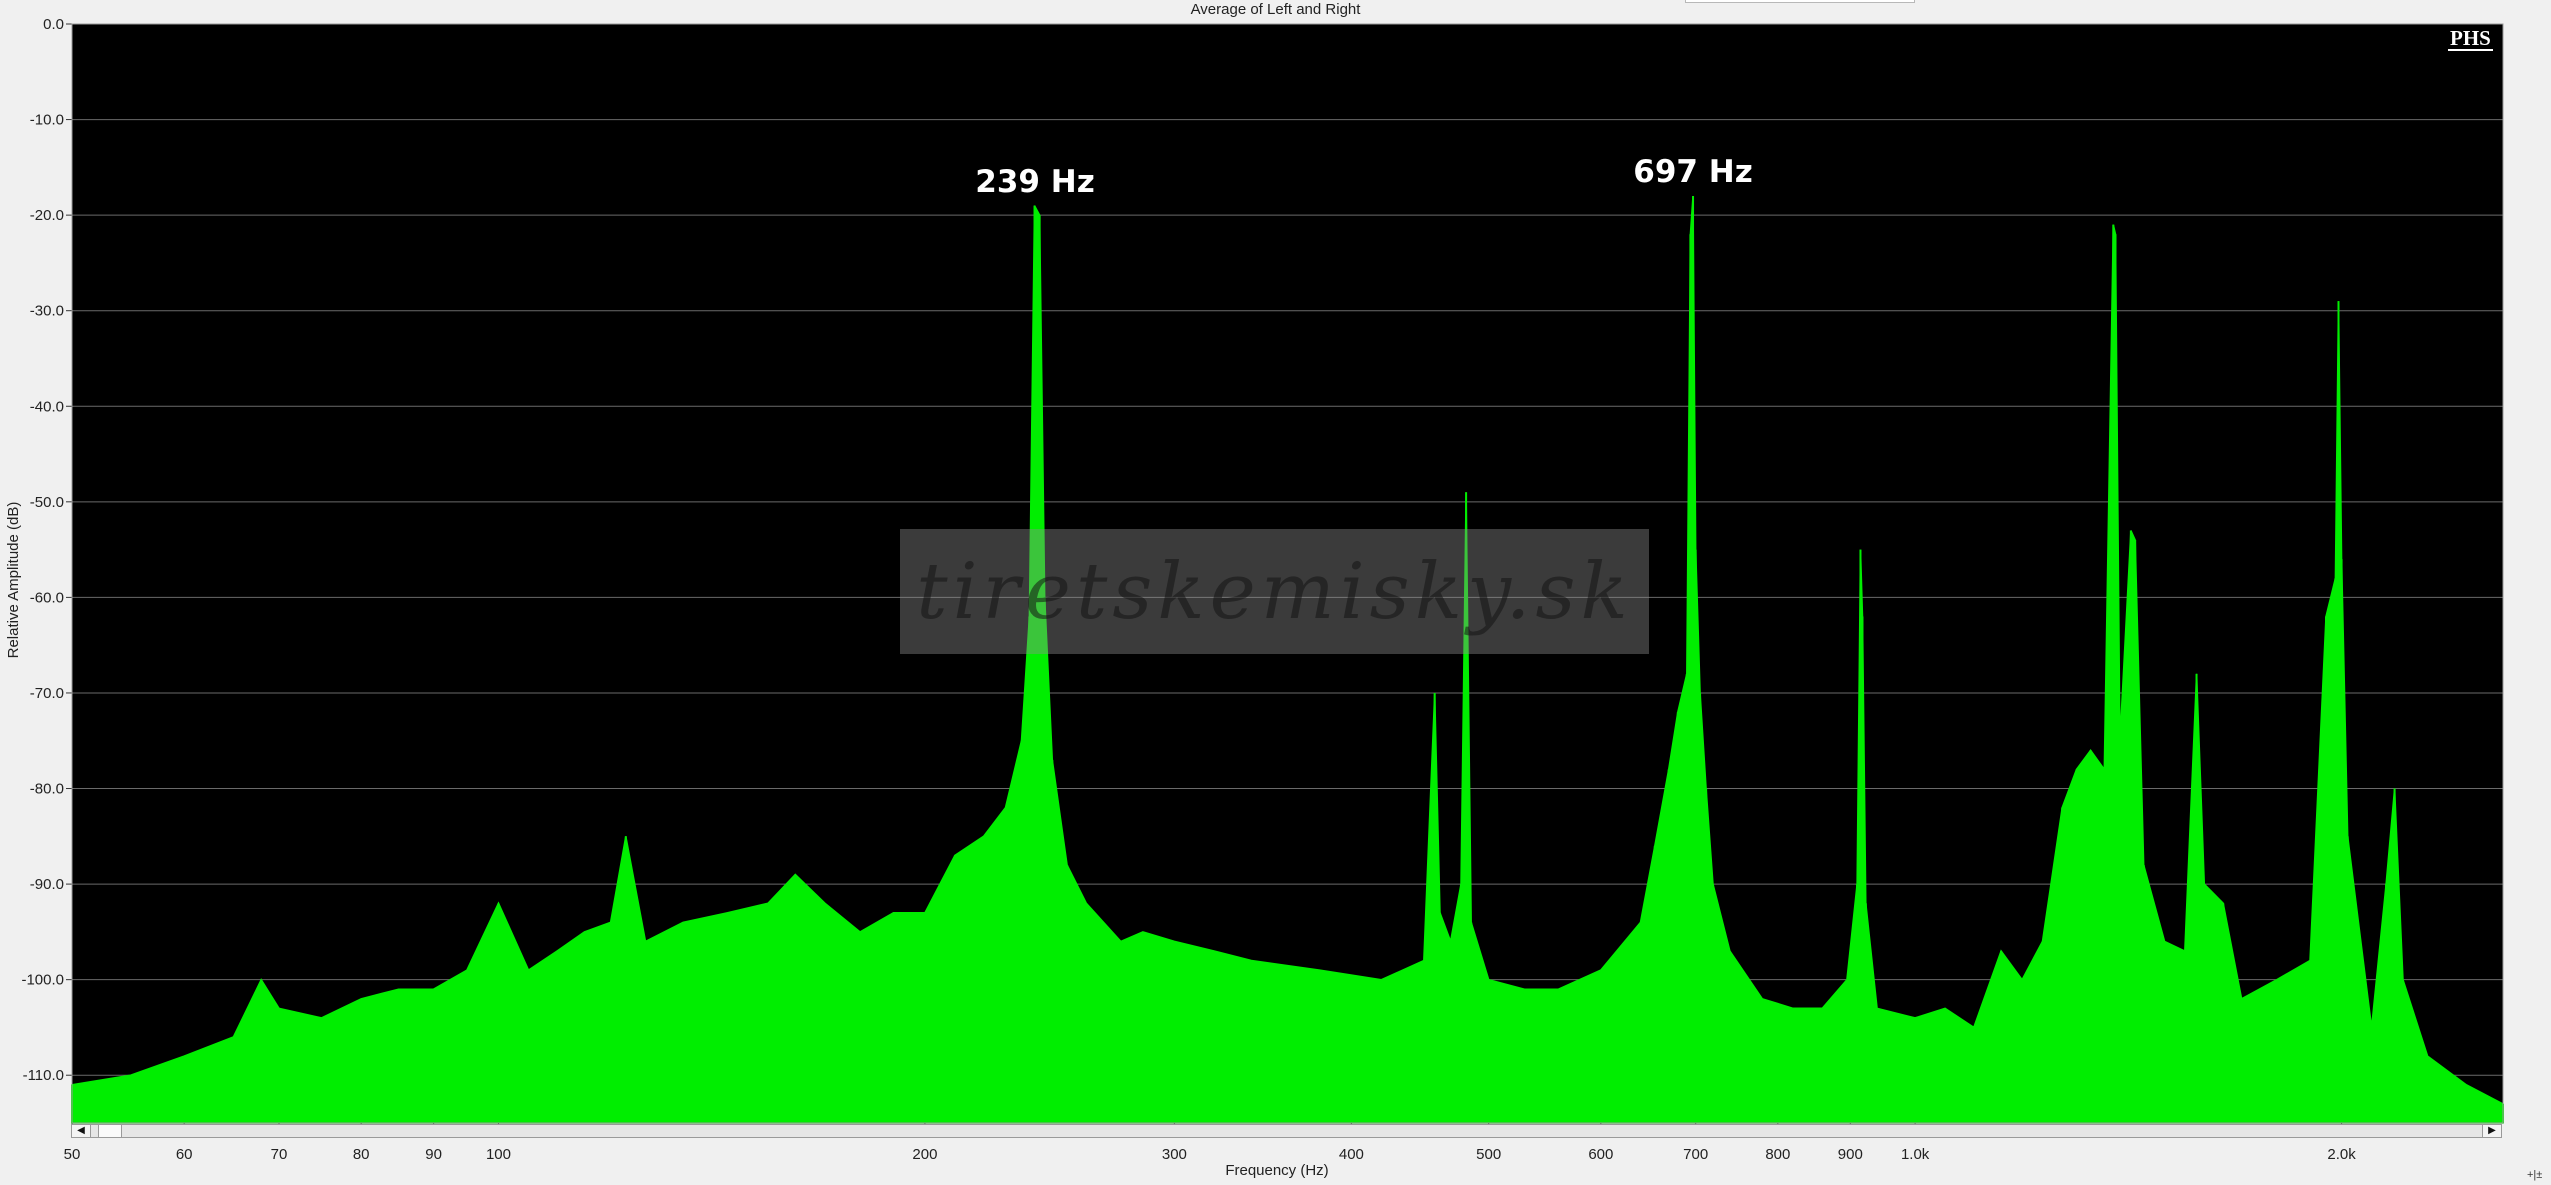 The image size is (2551, 1185). I want to click on x-tick-label: 100, so click(498, 1154).